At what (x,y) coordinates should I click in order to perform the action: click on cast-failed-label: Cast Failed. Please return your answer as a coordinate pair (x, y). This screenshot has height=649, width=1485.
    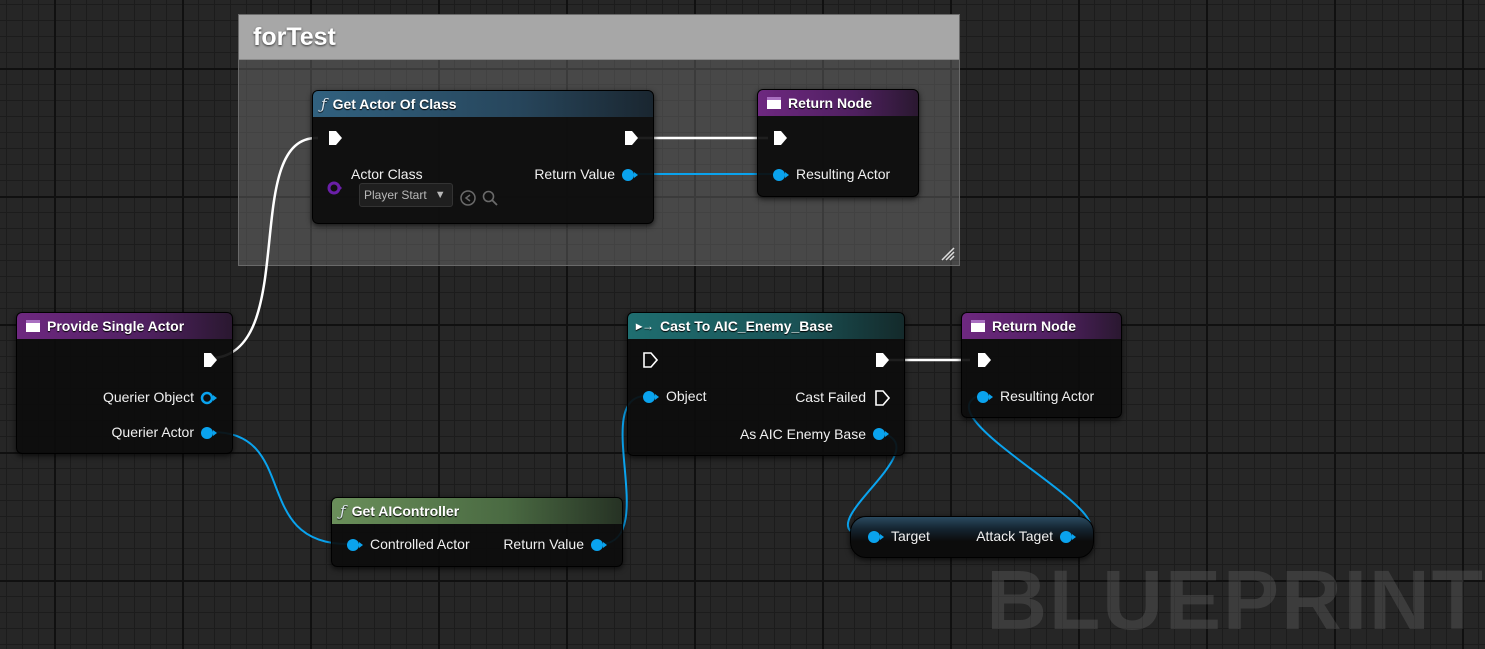
    Looking at the image, I should click on (830, 397).